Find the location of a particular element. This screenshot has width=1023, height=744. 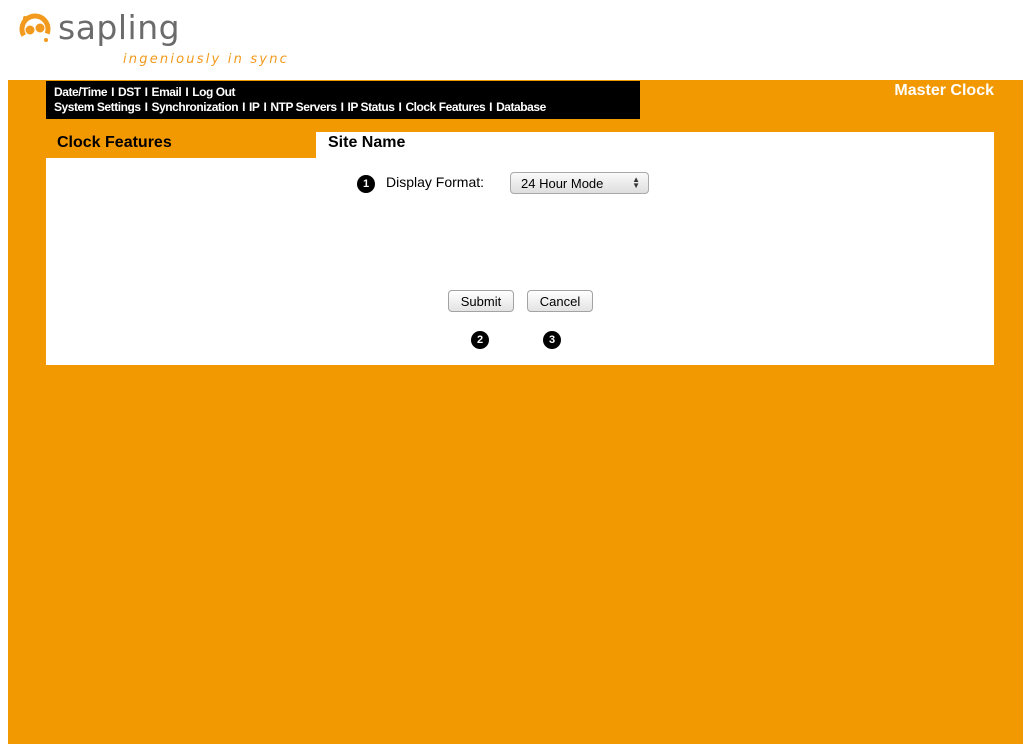

submit-button: Submit is located at coordinates (481, 301).